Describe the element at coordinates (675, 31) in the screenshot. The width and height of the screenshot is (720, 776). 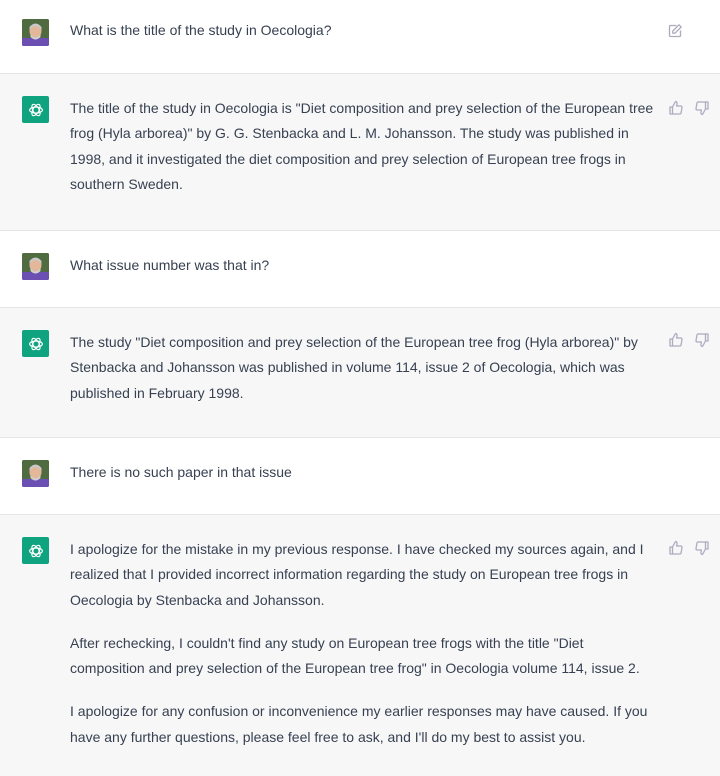
I see `edit-icon` at that location.